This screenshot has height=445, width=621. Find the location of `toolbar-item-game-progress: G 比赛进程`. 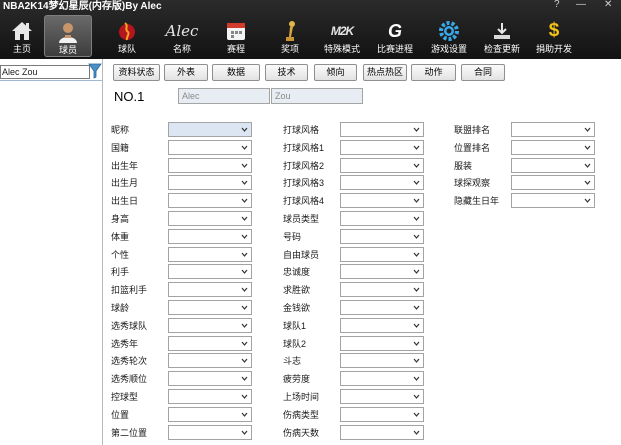

toolbar-item-game-progress: G 比赛进程 is located at coordinates (395, 36).